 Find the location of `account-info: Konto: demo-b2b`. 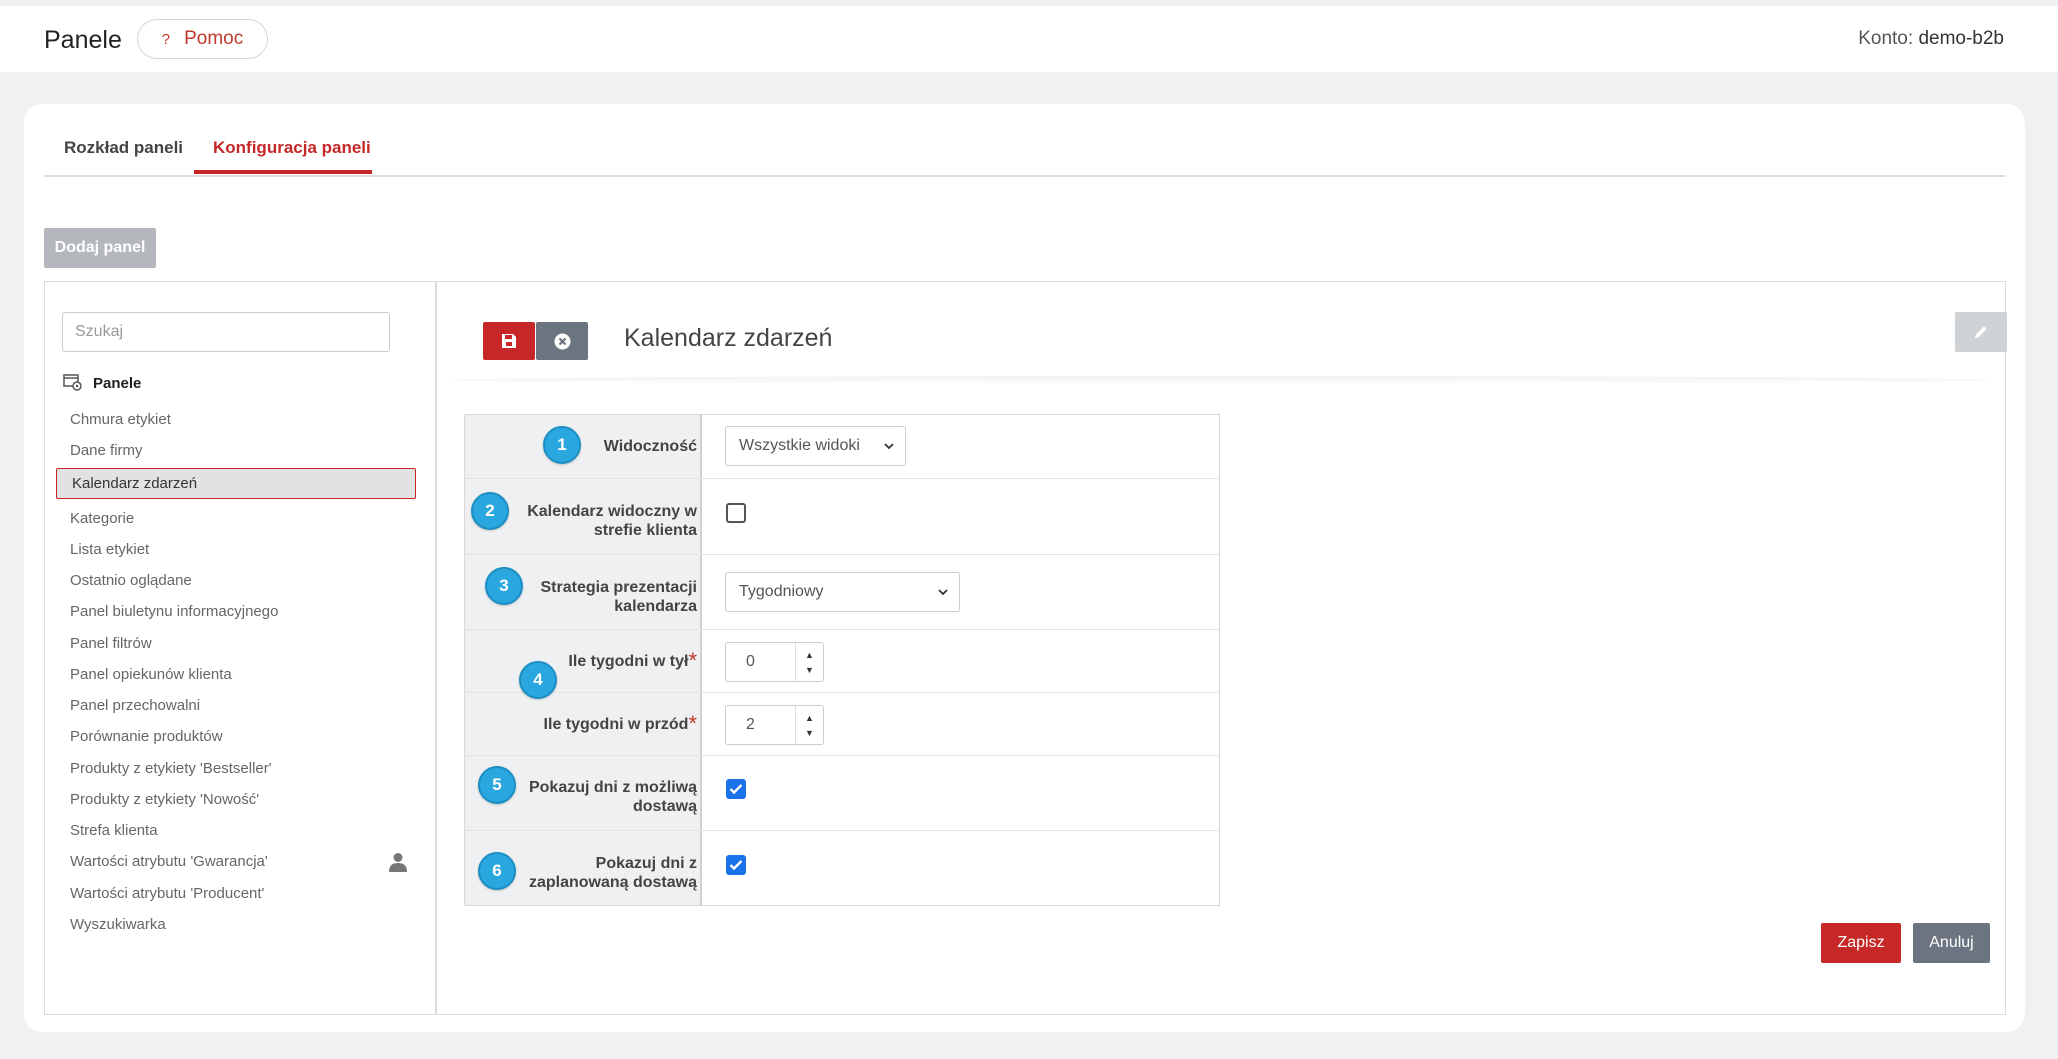

account-info: Konto: demo-b2b is located at coordinates (1931, 39).